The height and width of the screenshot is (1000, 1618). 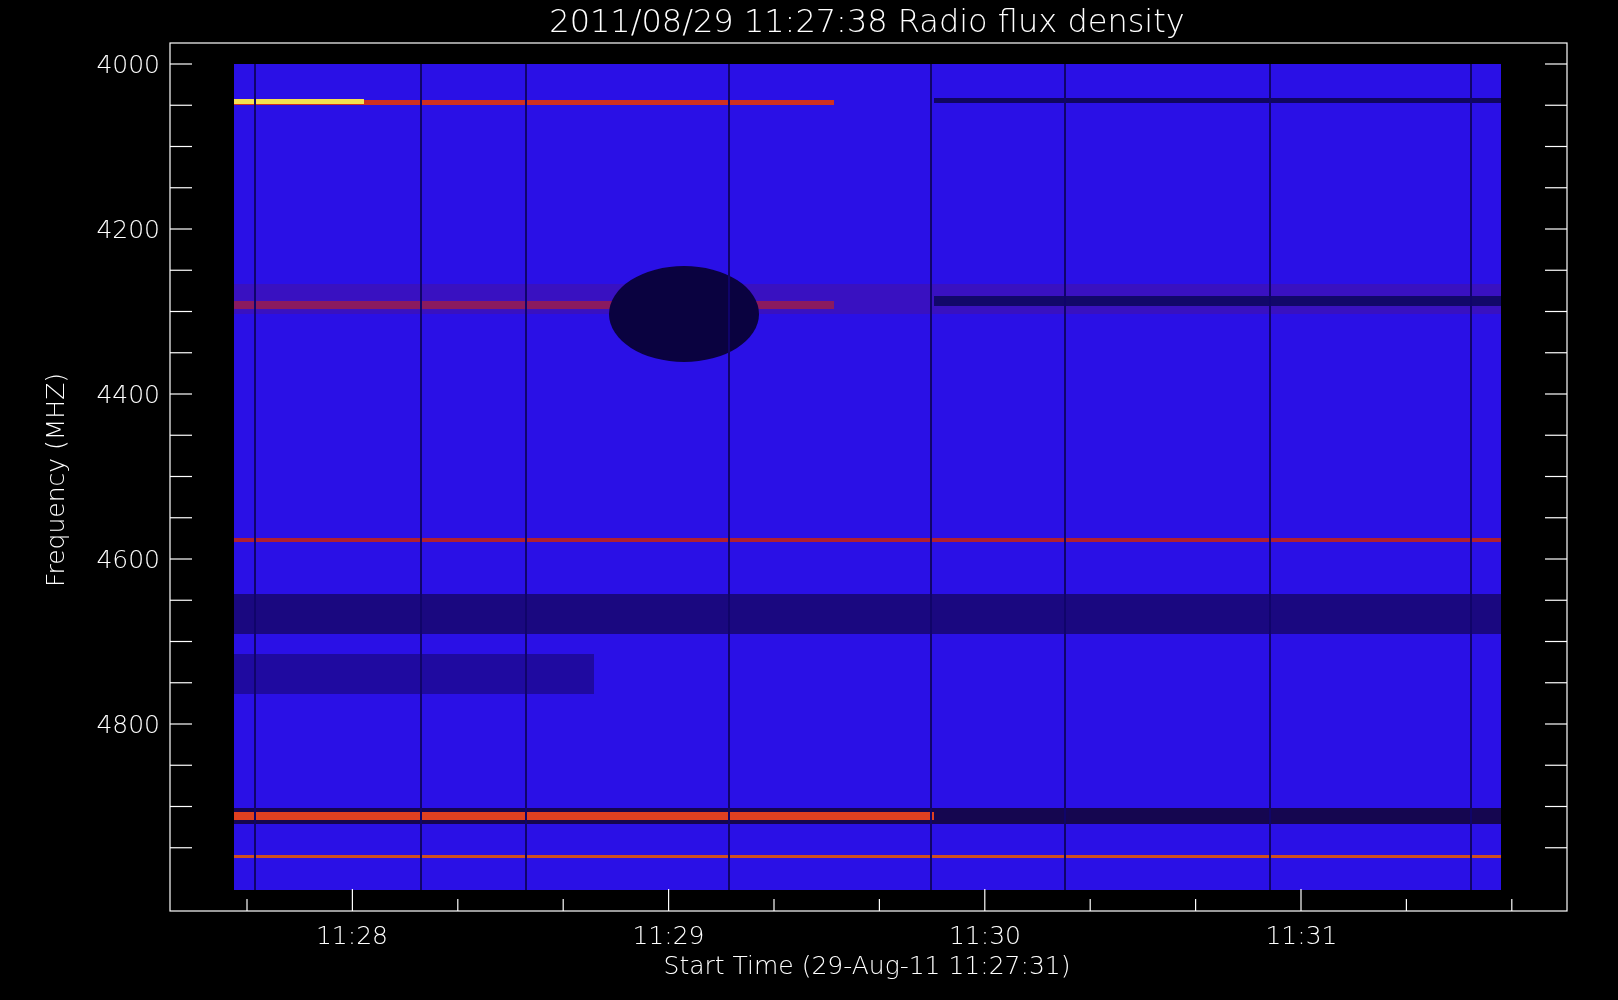 I want to click on y-tick-label: 4200, so click(x=128, y=229).